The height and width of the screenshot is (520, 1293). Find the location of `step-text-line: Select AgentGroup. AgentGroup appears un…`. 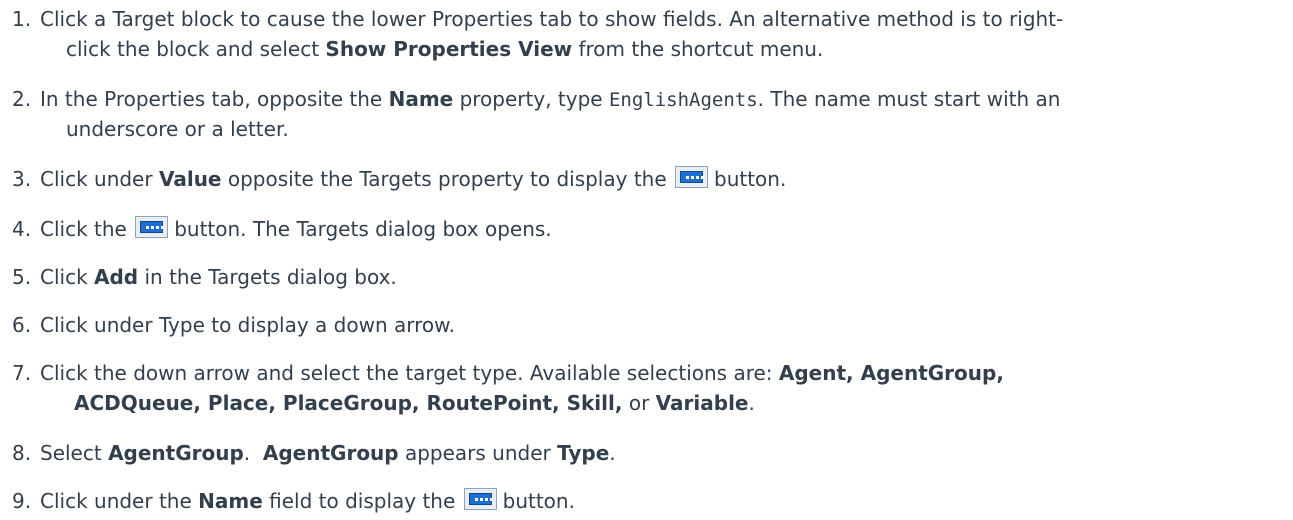

step-text-line: Select AgentGroup. AgentGroup appears un… is located at coordinates (328, 453).